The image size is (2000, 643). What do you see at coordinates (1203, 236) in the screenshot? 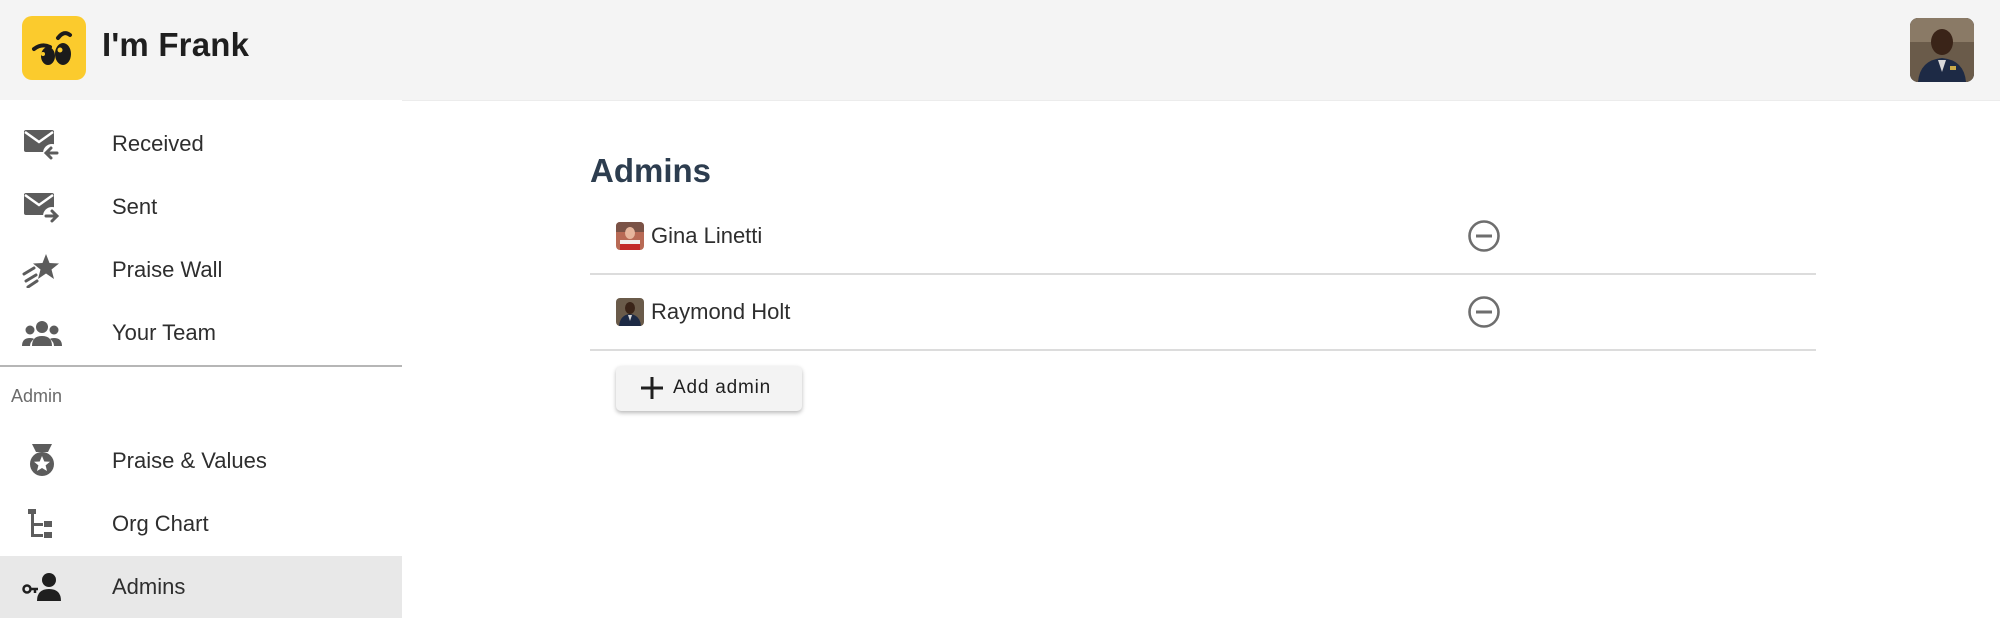
I see `admin-row: Gina Linetti` at bounding box center [1203, 236].